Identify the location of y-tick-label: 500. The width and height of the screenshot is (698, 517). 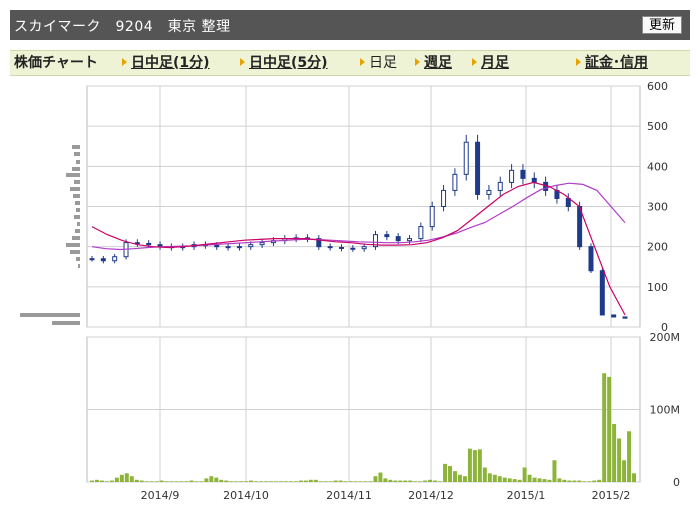
(657, 126).